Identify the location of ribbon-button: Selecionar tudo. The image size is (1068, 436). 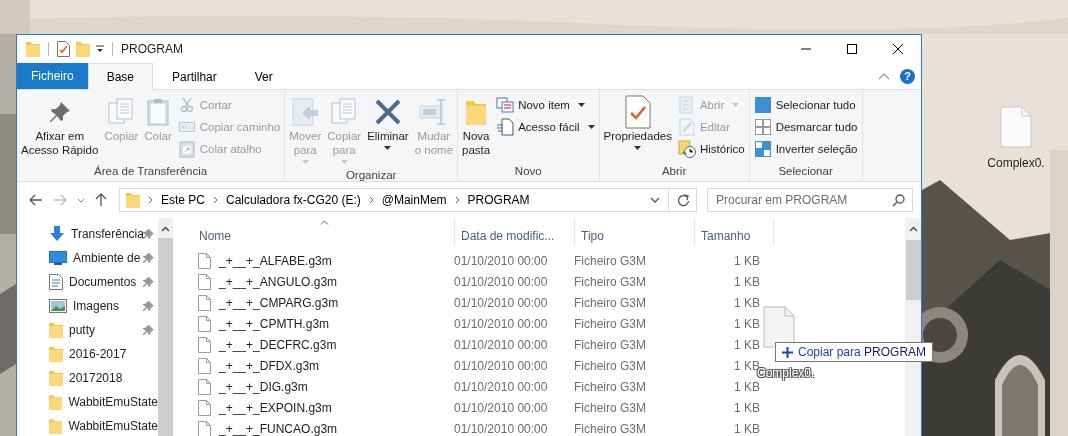
(805, 105).